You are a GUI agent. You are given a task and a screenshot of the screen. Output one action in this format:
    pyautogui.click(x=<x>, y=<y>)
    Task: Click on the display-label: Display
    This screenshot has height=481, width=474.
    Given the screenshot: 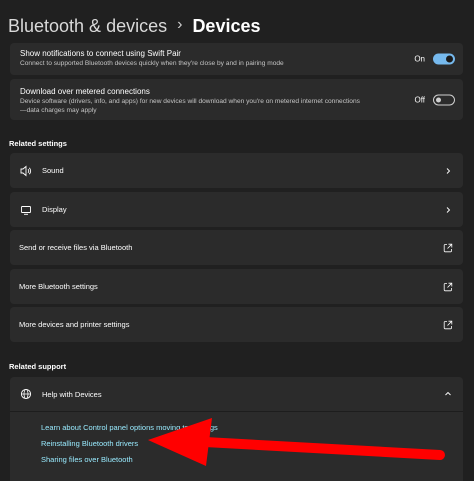 What is the action you would take?
    pyautogui.click(x=54, y=209)
    